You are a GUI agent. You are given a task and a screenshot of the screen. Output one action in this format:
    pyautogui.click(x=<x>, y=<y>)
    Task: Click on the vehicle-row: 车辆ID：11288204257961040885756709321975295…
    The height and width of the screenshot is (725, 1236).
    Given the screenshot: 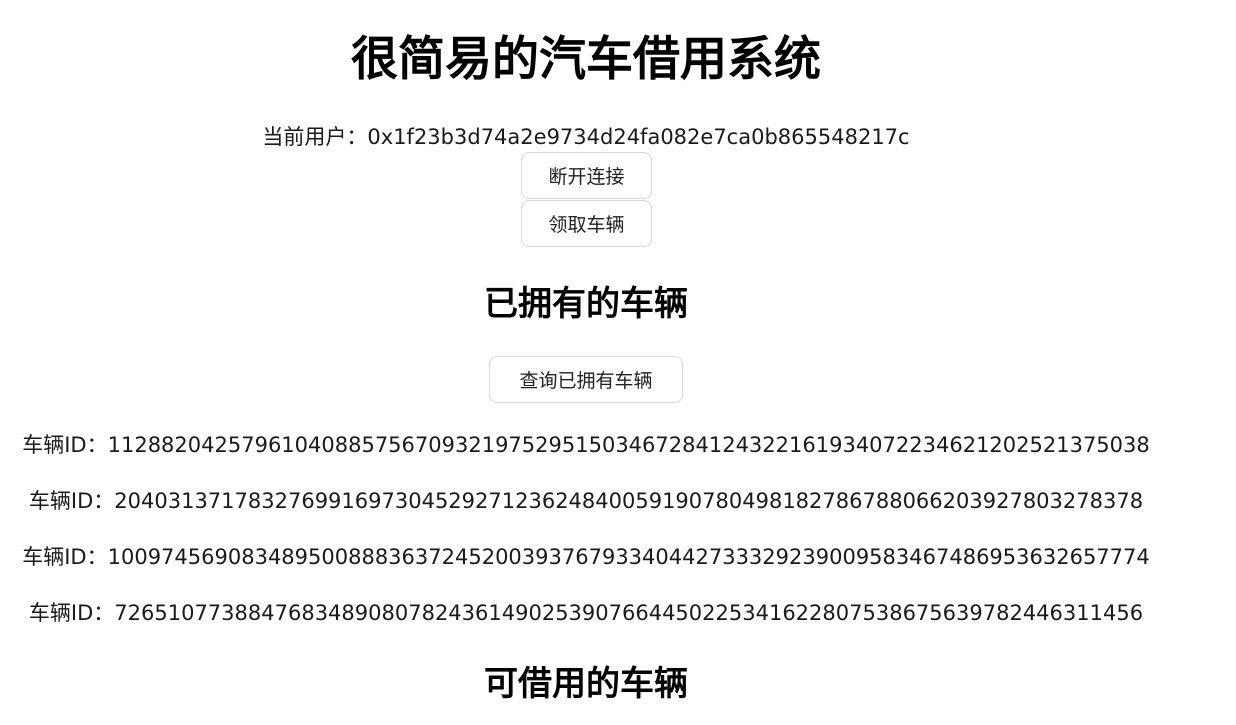 What is the action you would take?
    pyautogui.click(x=586, y=445)
    